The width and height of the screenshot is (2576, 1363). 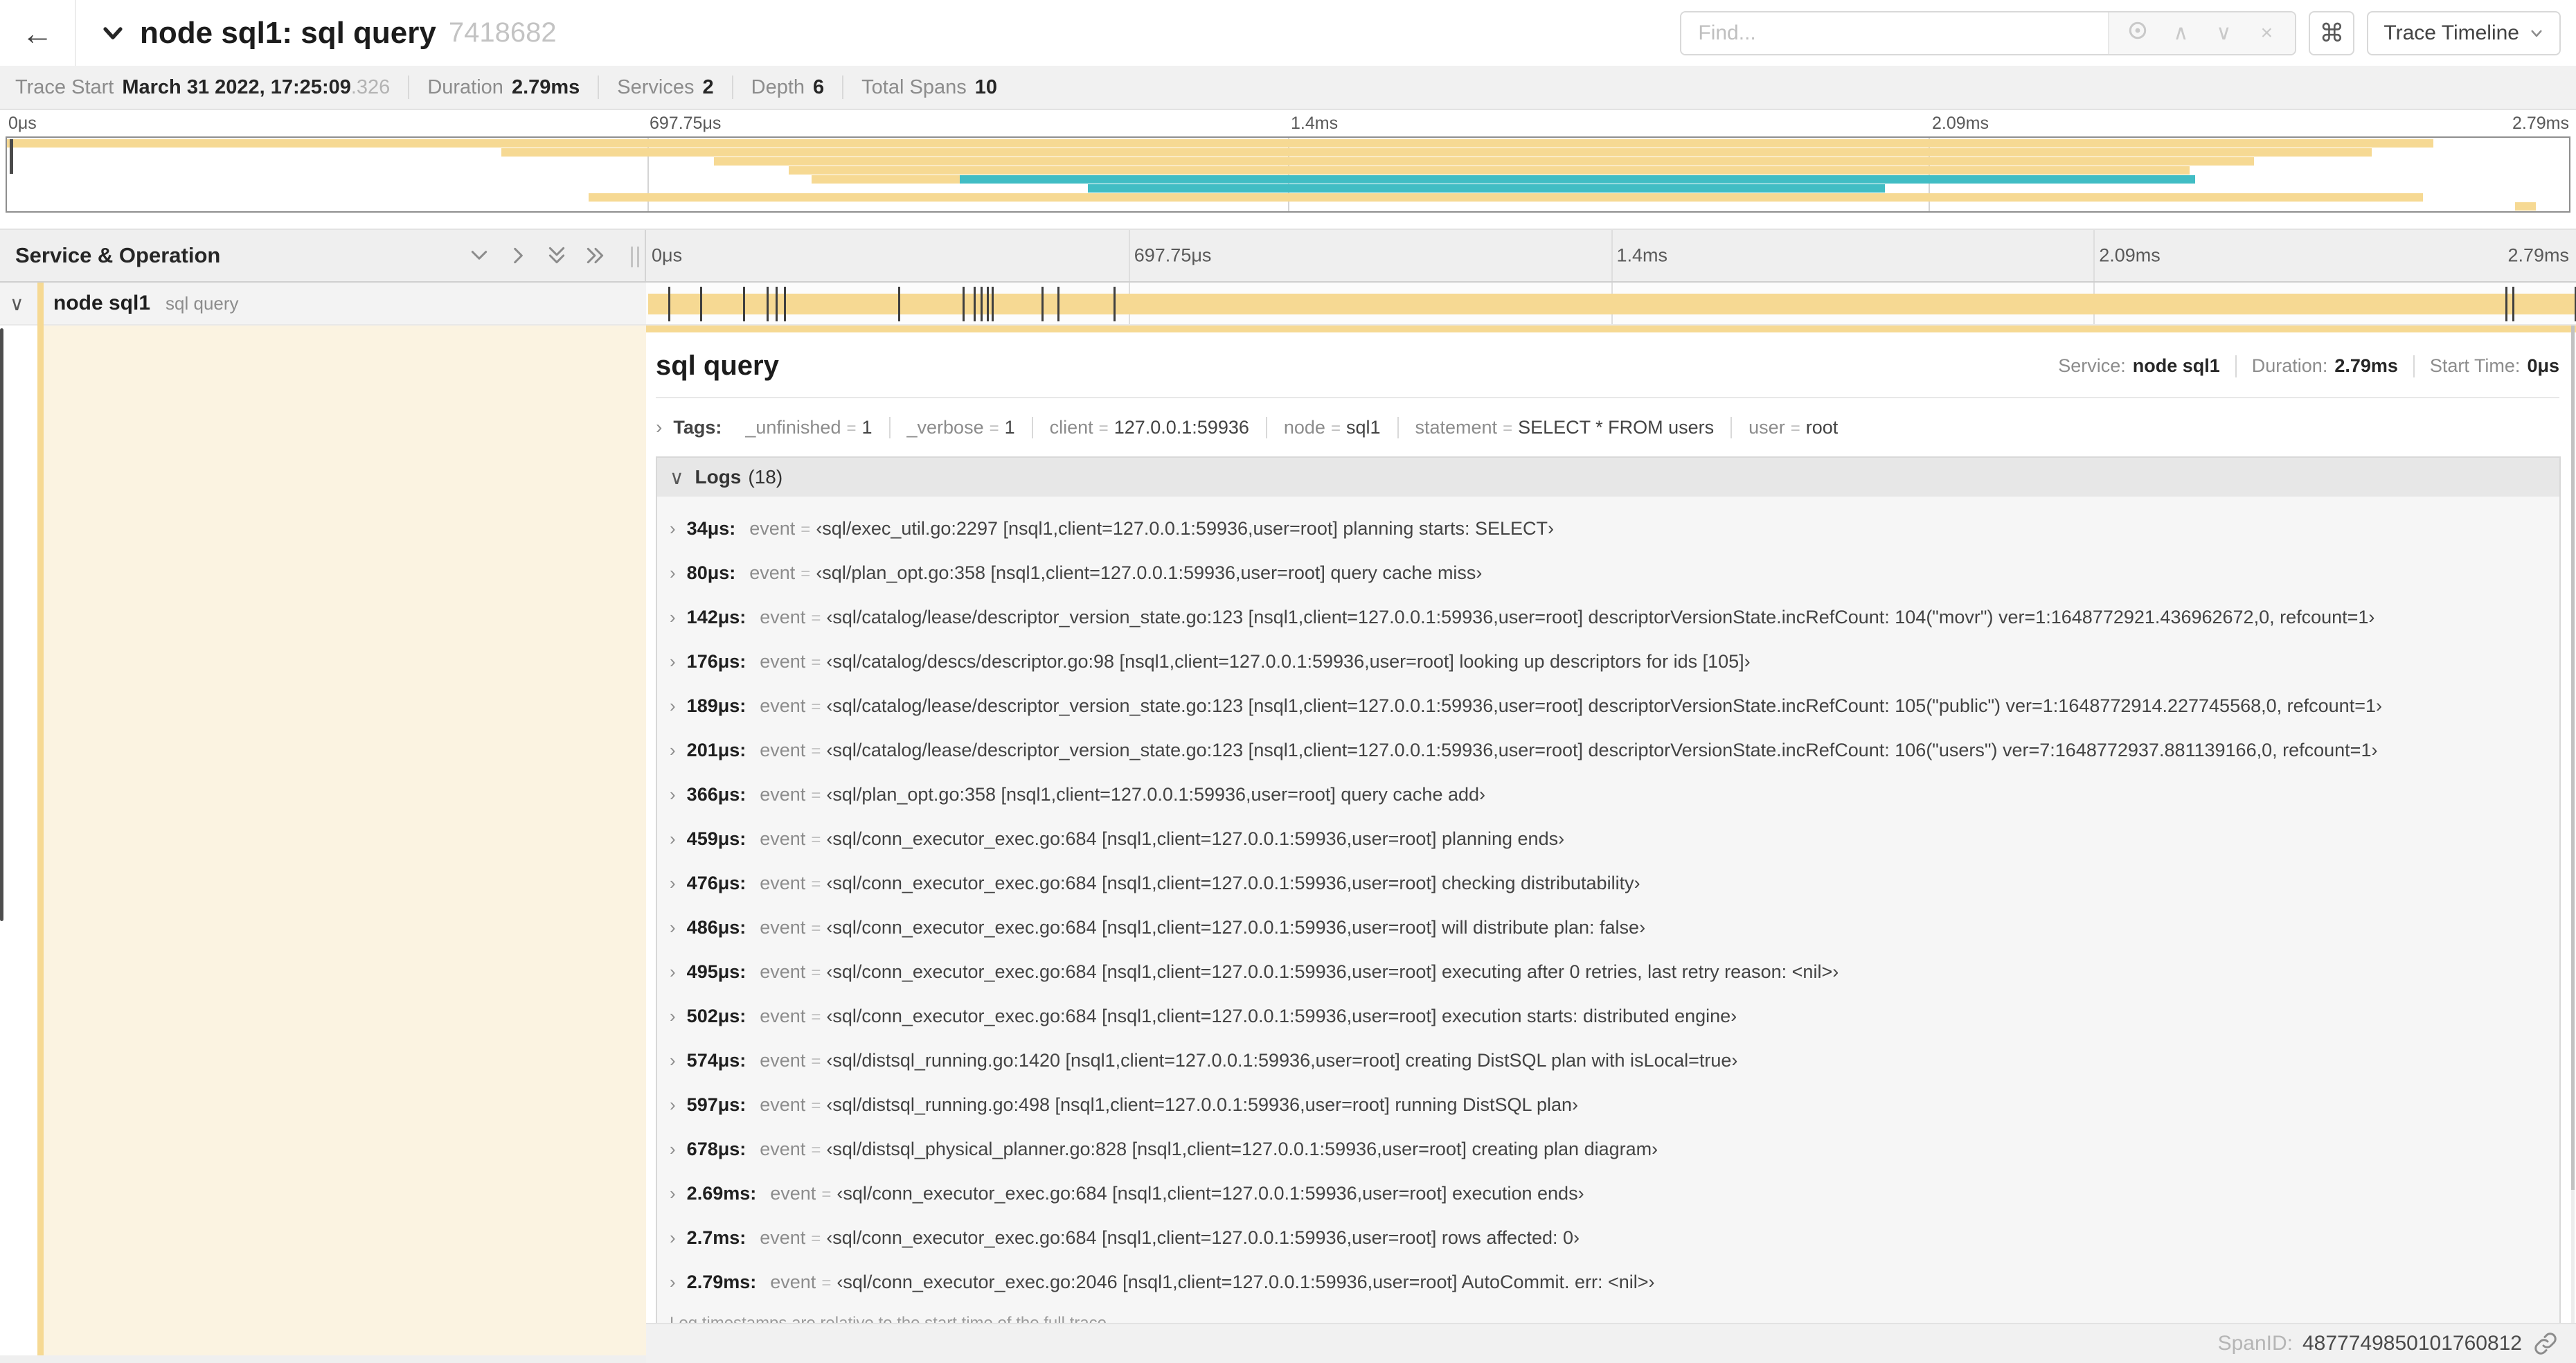 What do you see at coordinates (717, 365) in the screenshot?
I see `detail-operation-title: sql query` at bounding box center [717, 365].